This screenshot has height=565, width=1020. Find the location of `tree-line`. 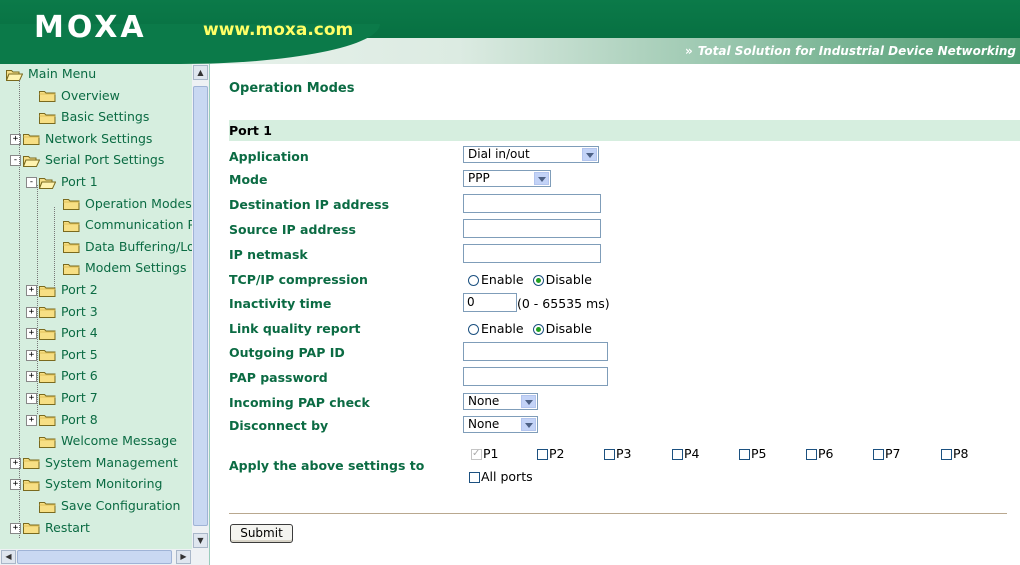

tree-line is located at coordinates (19, 309).